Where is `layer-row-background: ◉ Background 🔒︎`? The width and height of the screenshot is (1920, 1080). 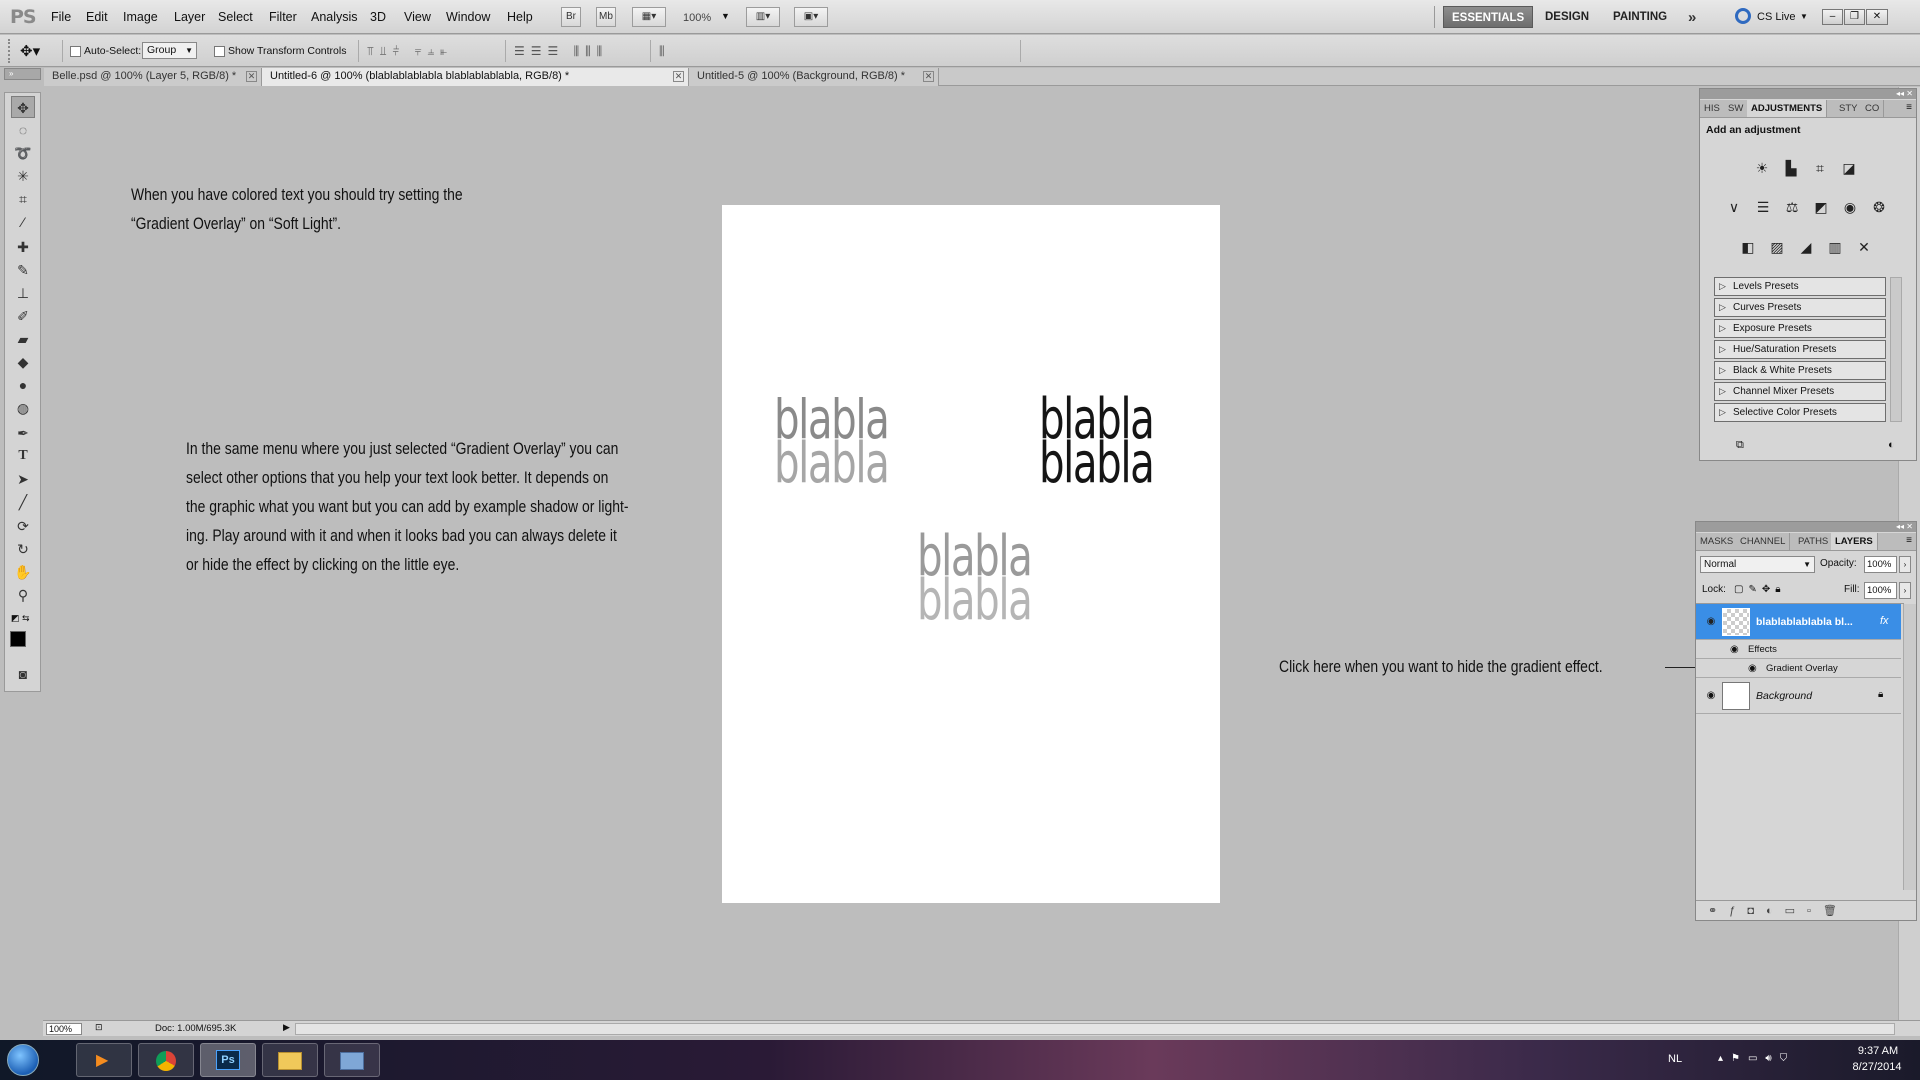
layer-row-background: ◉ Background 🔒︎ is located at coordinates (1798, 696).